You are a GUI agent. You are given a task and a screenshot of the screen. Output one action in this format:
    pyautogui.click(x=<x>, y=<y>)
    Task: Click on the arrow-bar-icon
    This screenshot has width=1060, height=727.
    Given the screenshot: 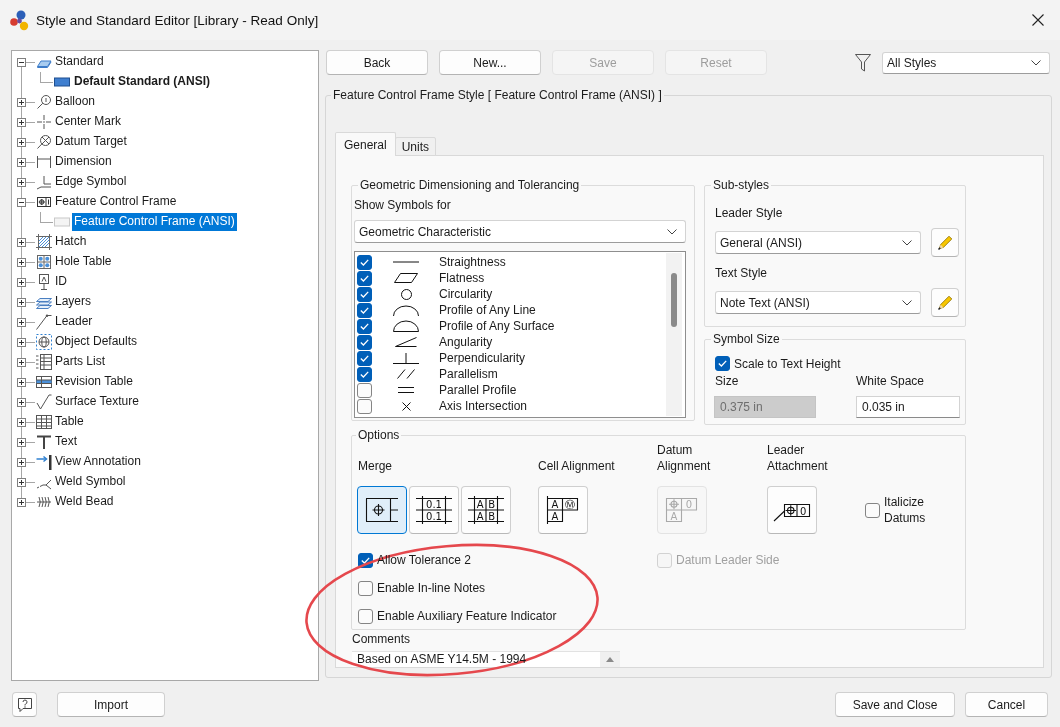 What is the action you would take?
    pyautogui.click(x=44, y=462)
    